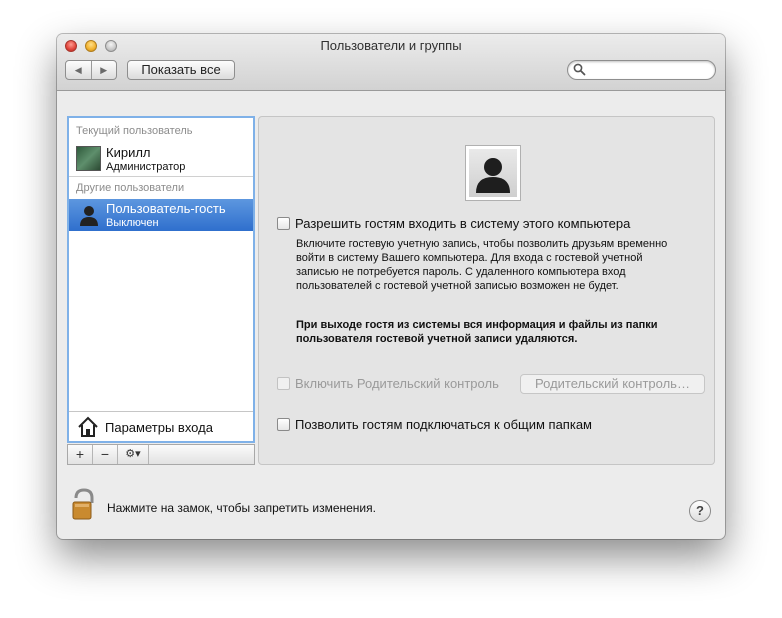 The height and width of the screenshot is (618, 782). What do you see at coordinates (493, 175) in the screenshot?
I see `user-silhouette-icon` at bounding box center [493, 175].